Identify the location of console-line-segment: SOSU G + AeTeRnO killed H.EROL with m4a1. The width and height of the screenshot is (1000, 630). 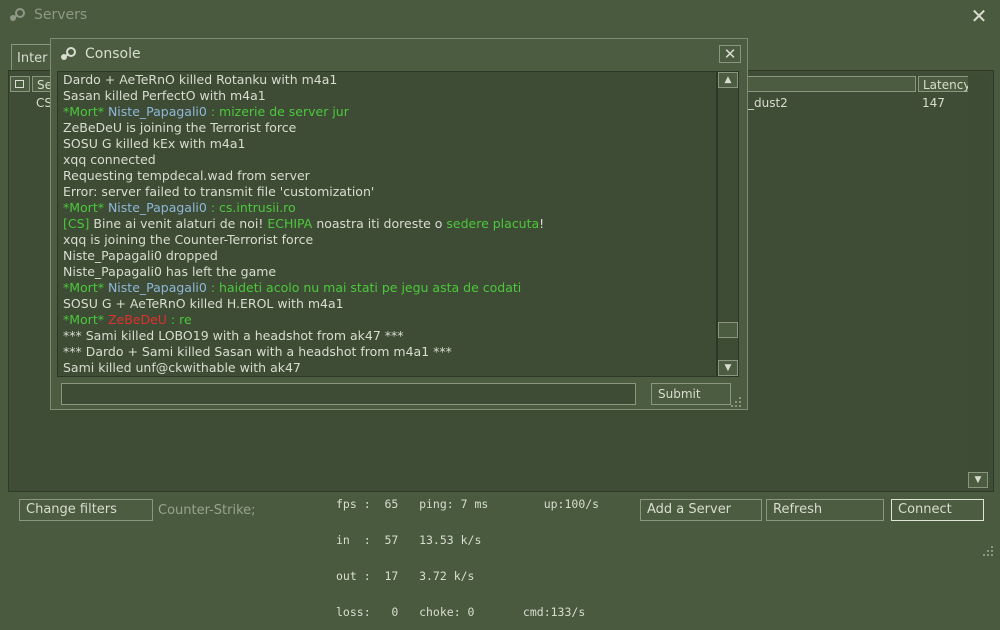
(203, 303).